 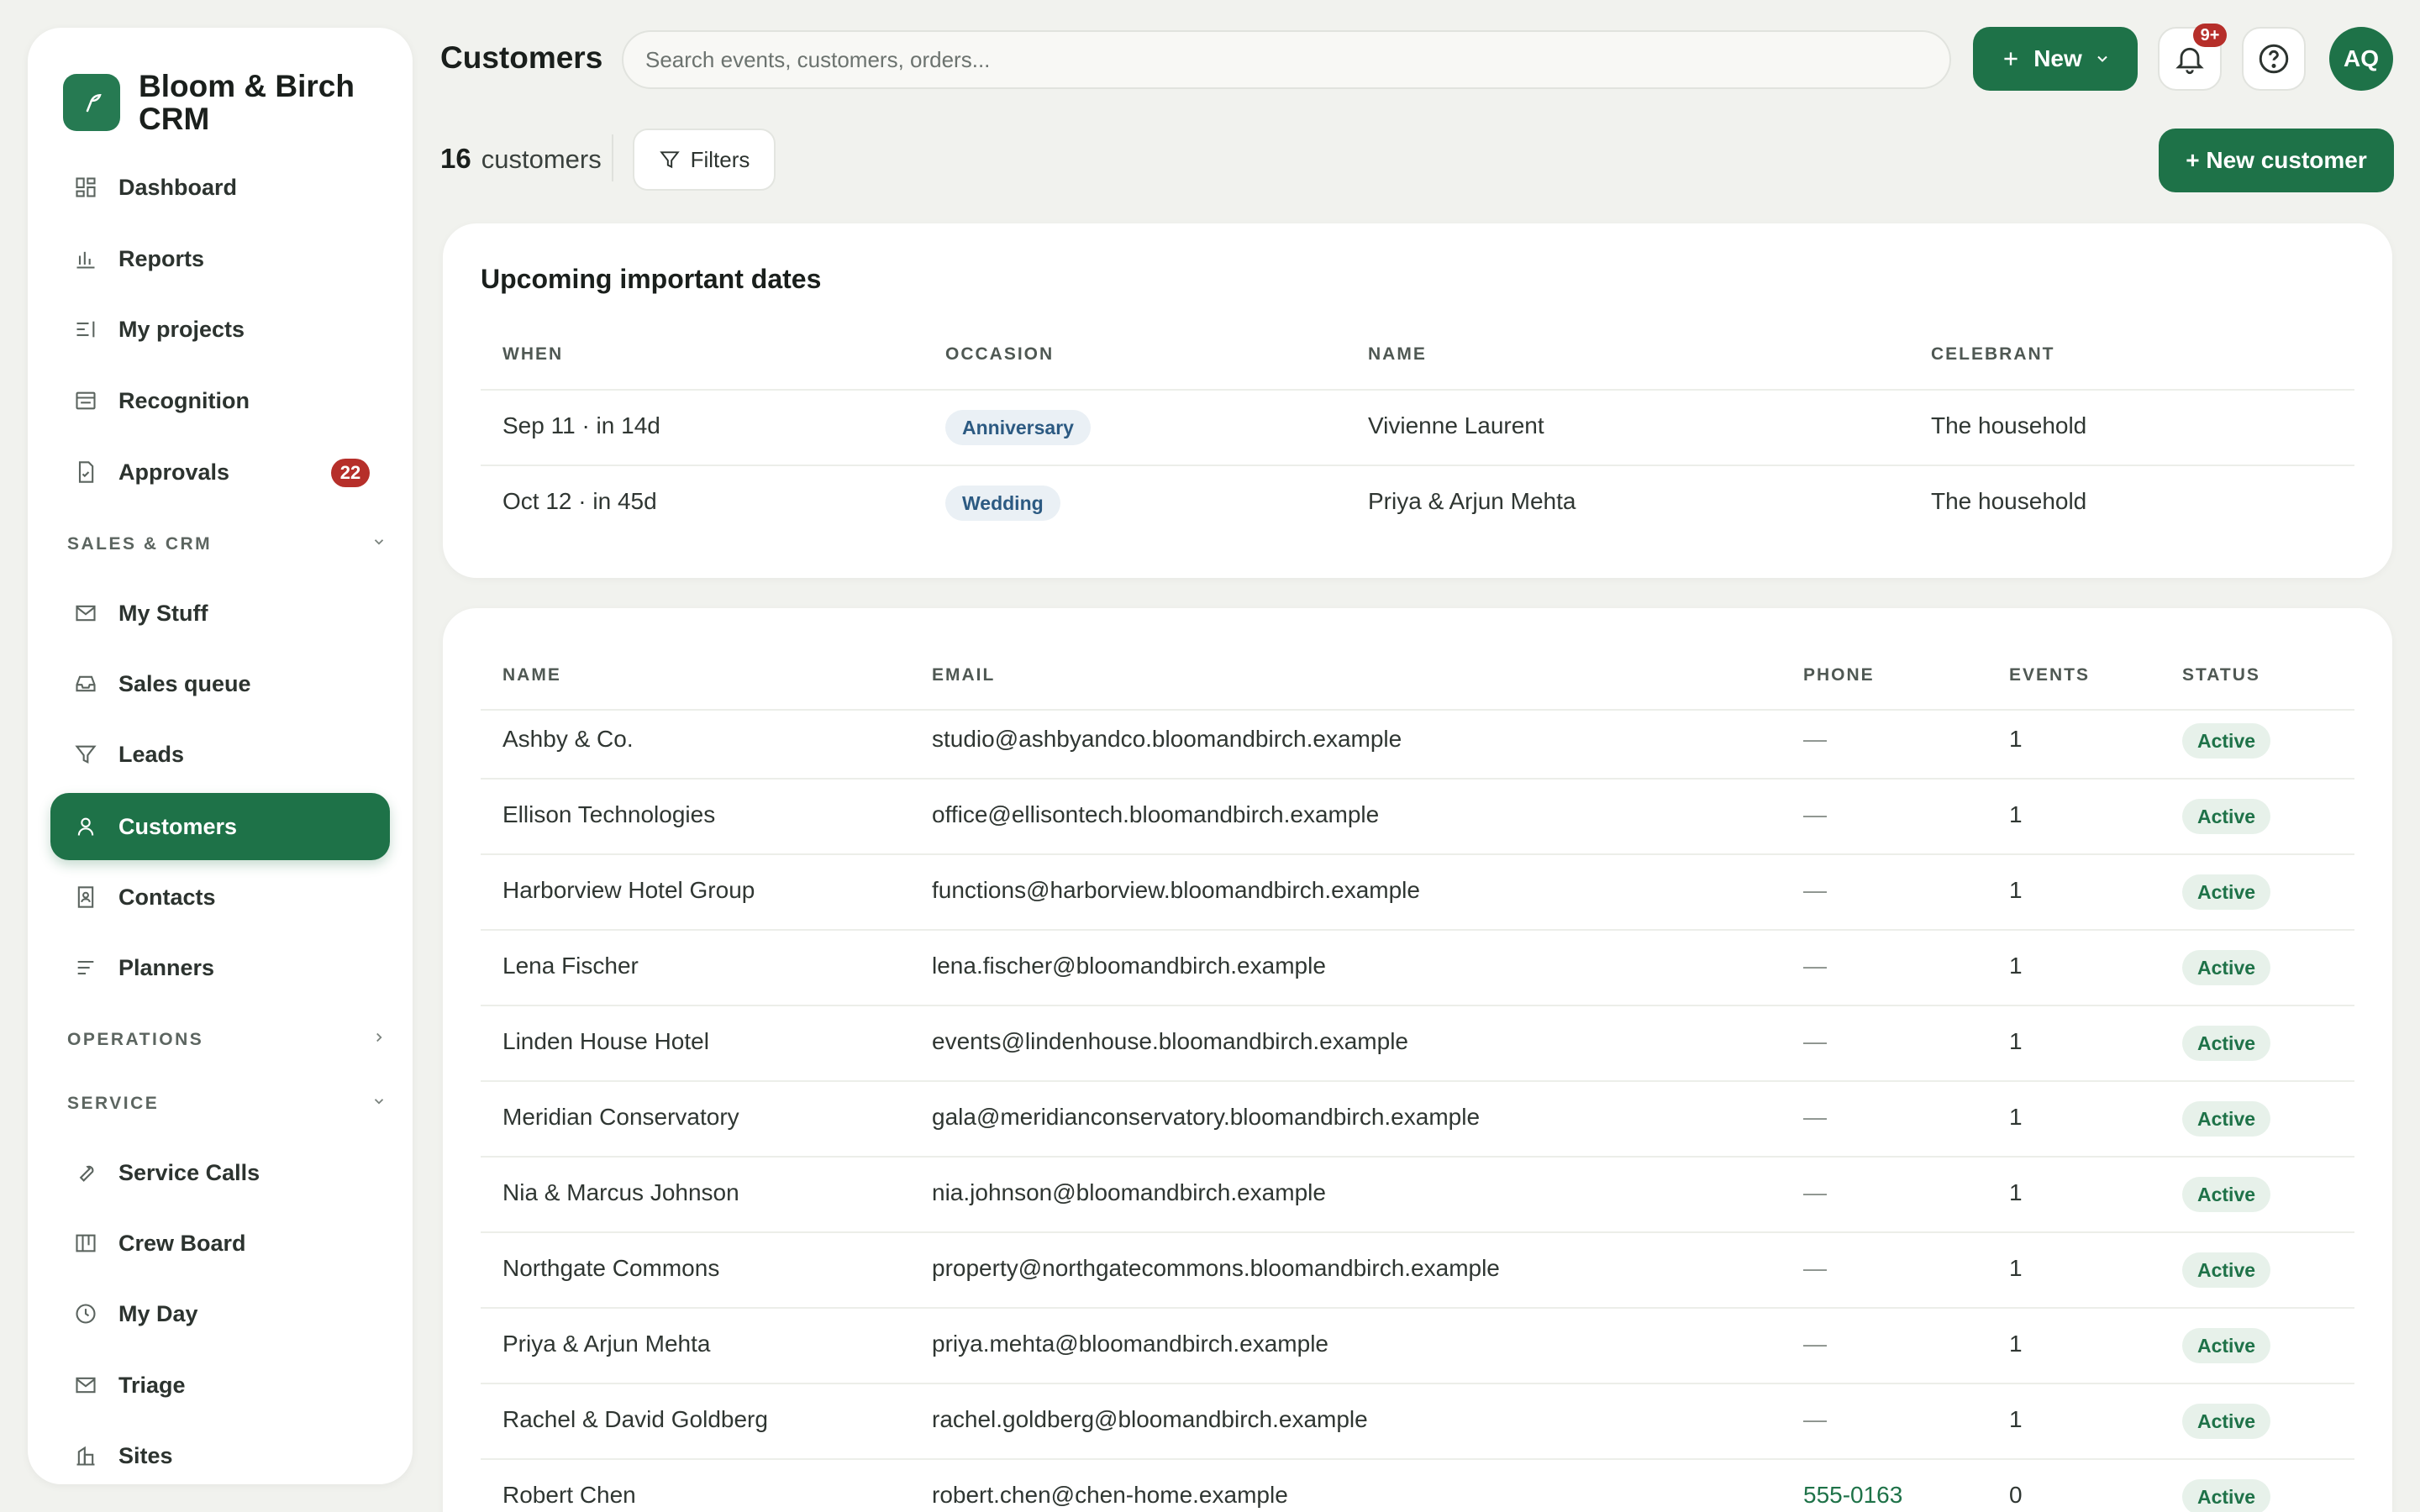 I want to click on bell-icon, so click(x=2190, y=59).